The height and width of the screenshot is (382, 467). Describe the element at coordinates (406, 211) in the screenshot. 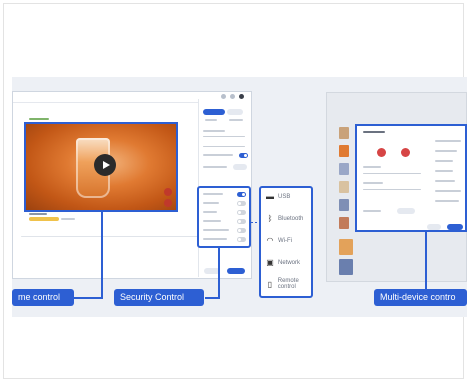

I see `dialog-inline-button` at that location.